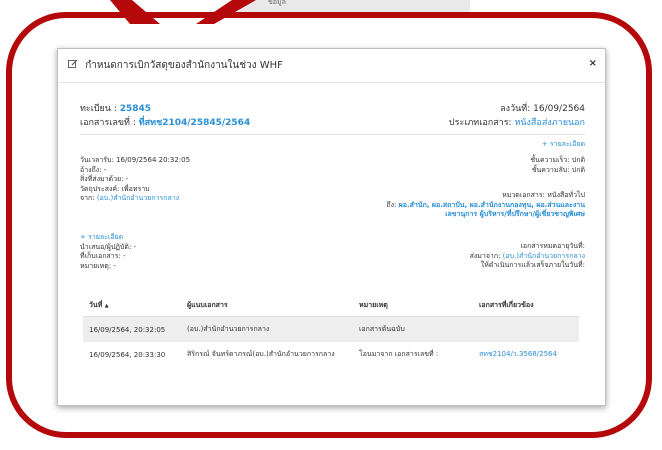  I want to click on refer-to: อ้างถึง: -, so click(93, 169).